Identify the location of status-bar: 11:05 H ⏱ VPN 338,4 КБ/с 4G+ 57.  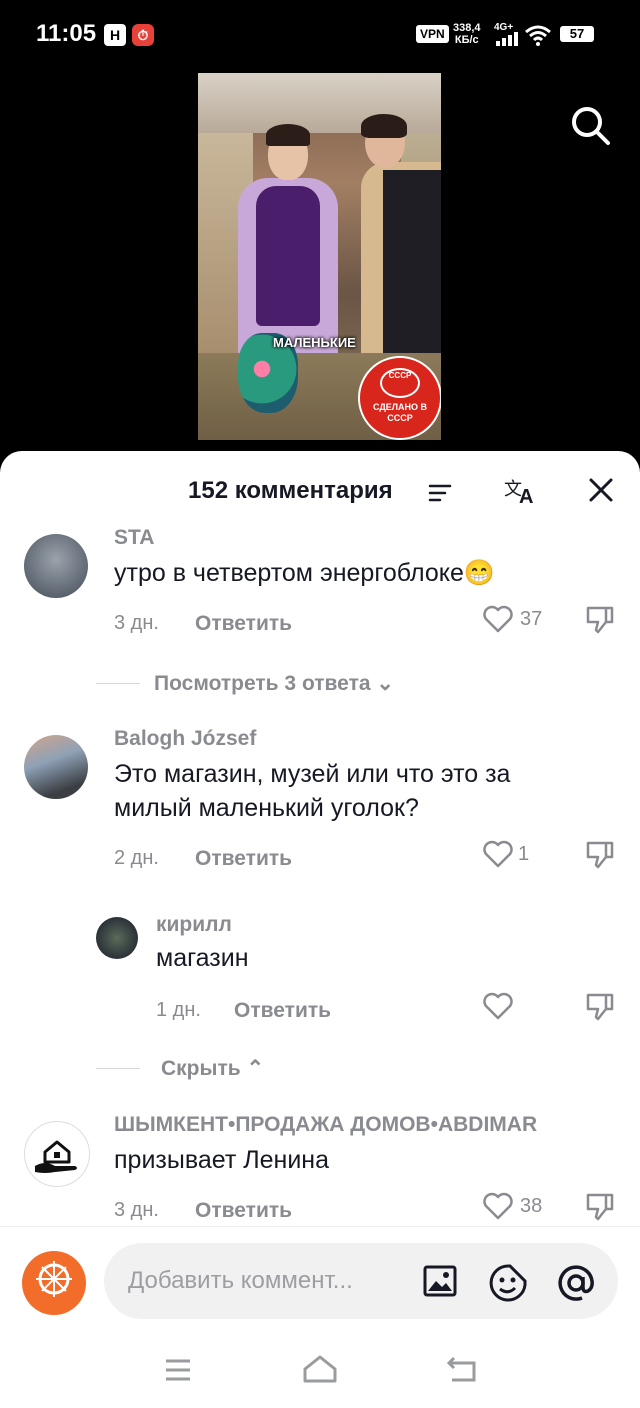
(320, 35).